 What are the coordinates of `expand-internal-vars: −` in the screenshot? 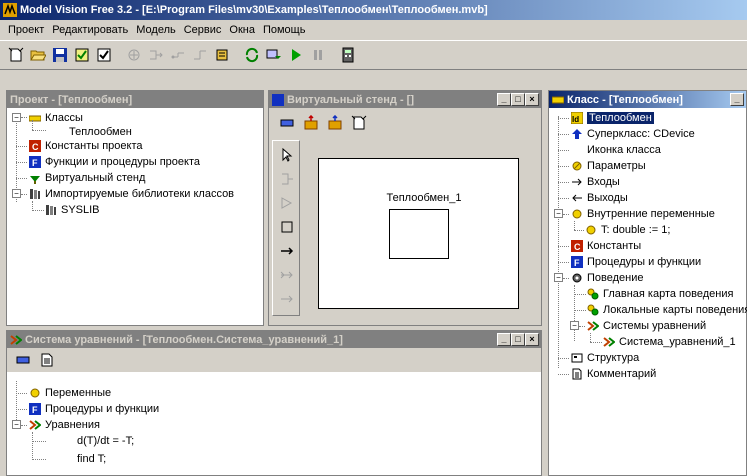 It's located at (558, 213).